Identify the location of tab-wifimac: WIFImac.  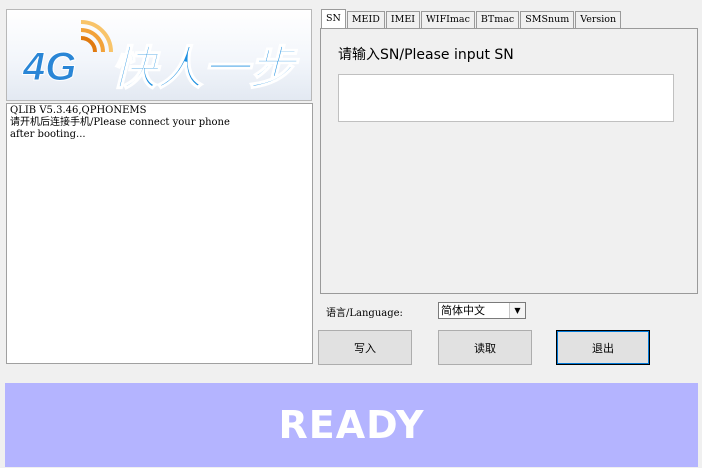
(448, 19).